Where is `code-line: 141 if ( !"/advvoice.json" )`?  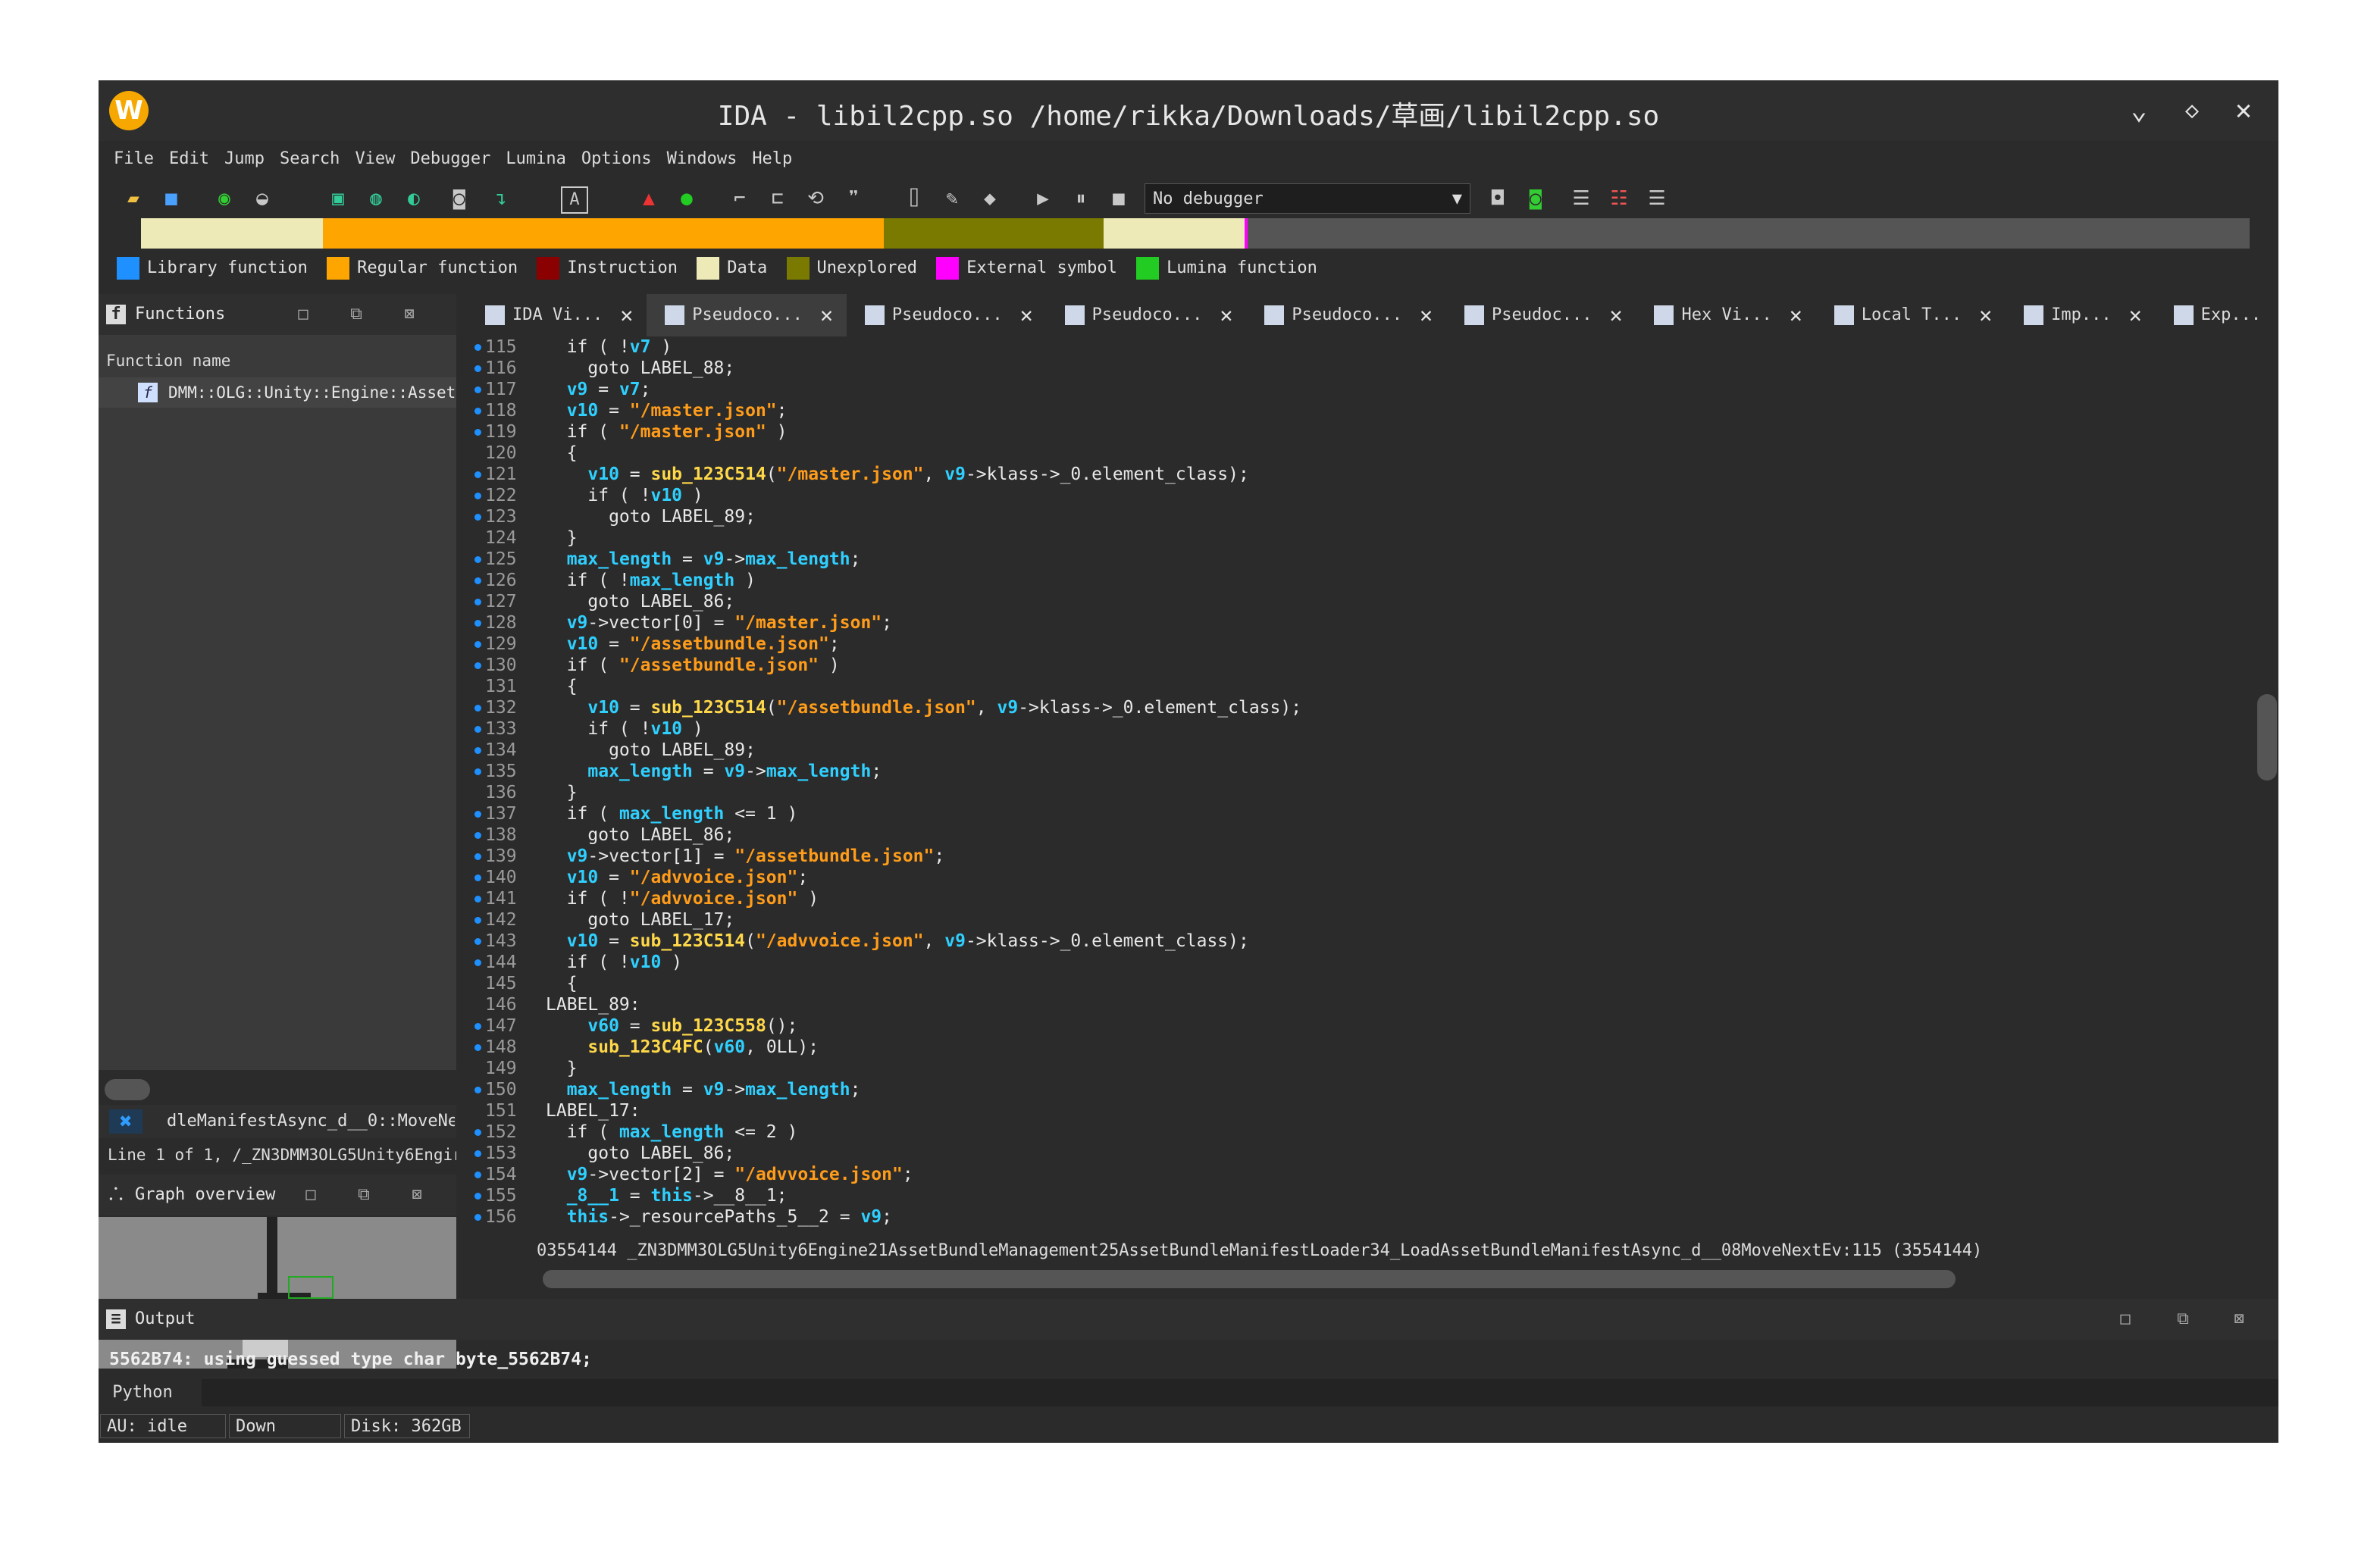
code-line: 141 if ( !"/advvoice.json" ) is located at coordinates (1361, 899).